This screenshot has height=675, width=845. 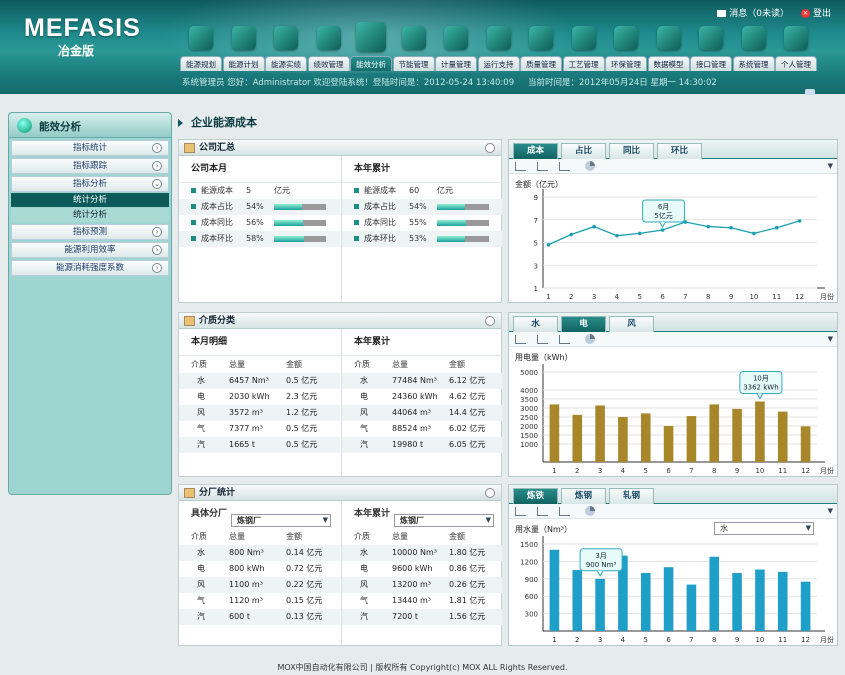 What do you see at coordinates (328, 46) in the screenshot?
I see `nav-item-3: 绩效管理` at bounding box center [328, 46].